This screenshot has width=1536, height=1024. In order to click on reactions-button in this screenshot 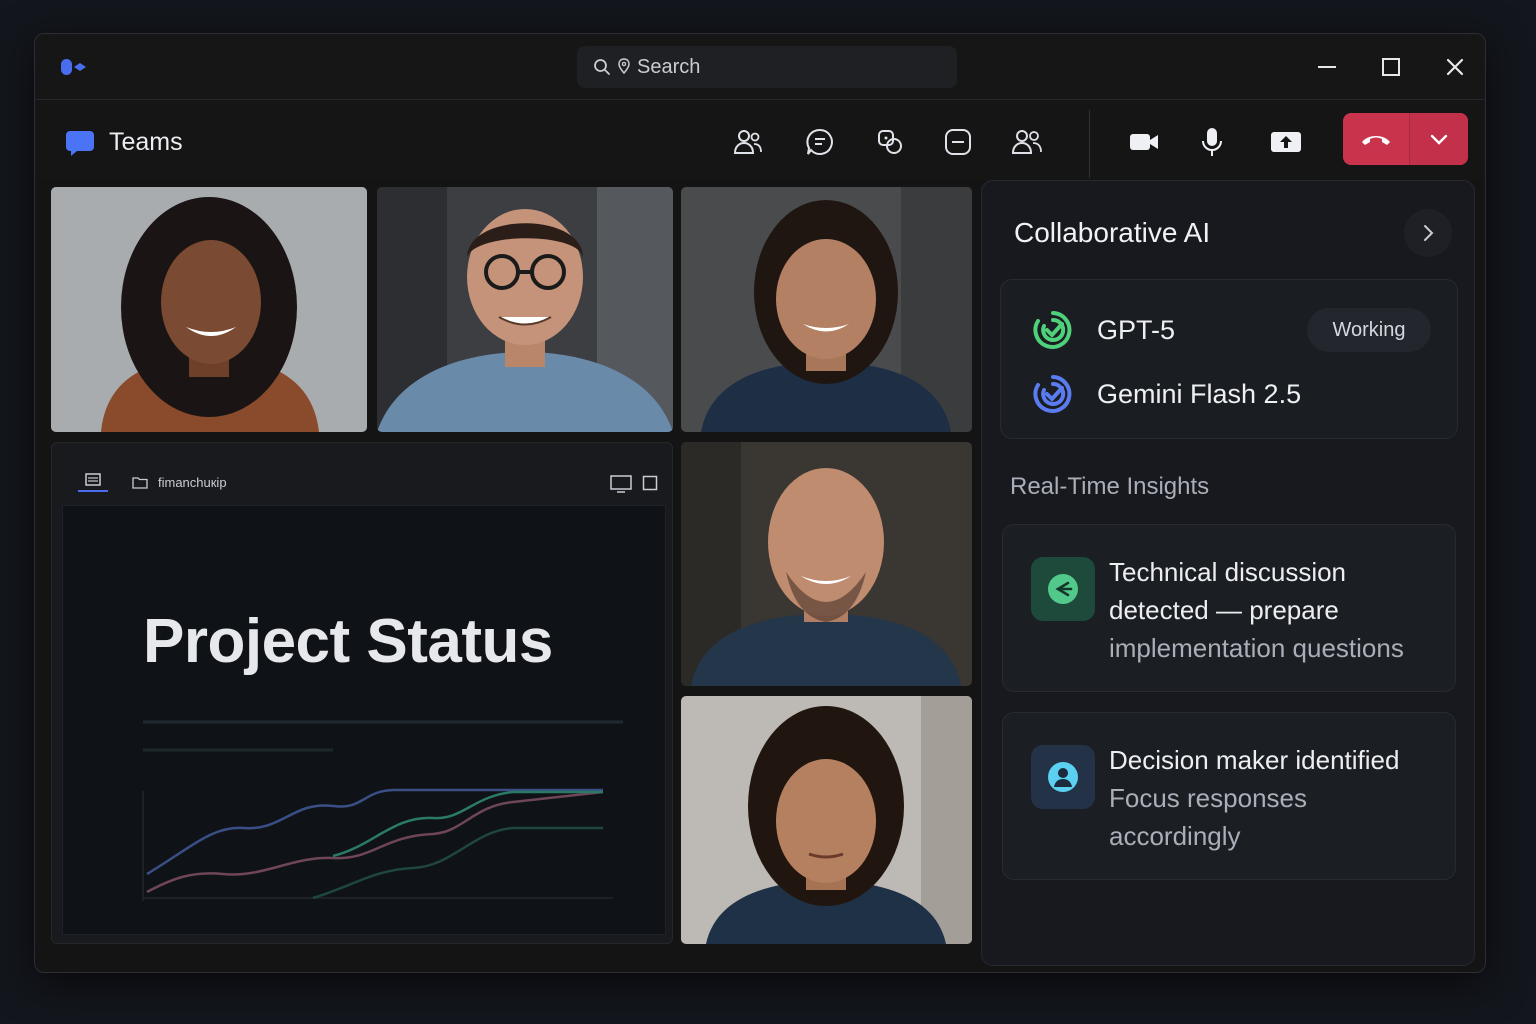, I will do `click(890, 142)`.